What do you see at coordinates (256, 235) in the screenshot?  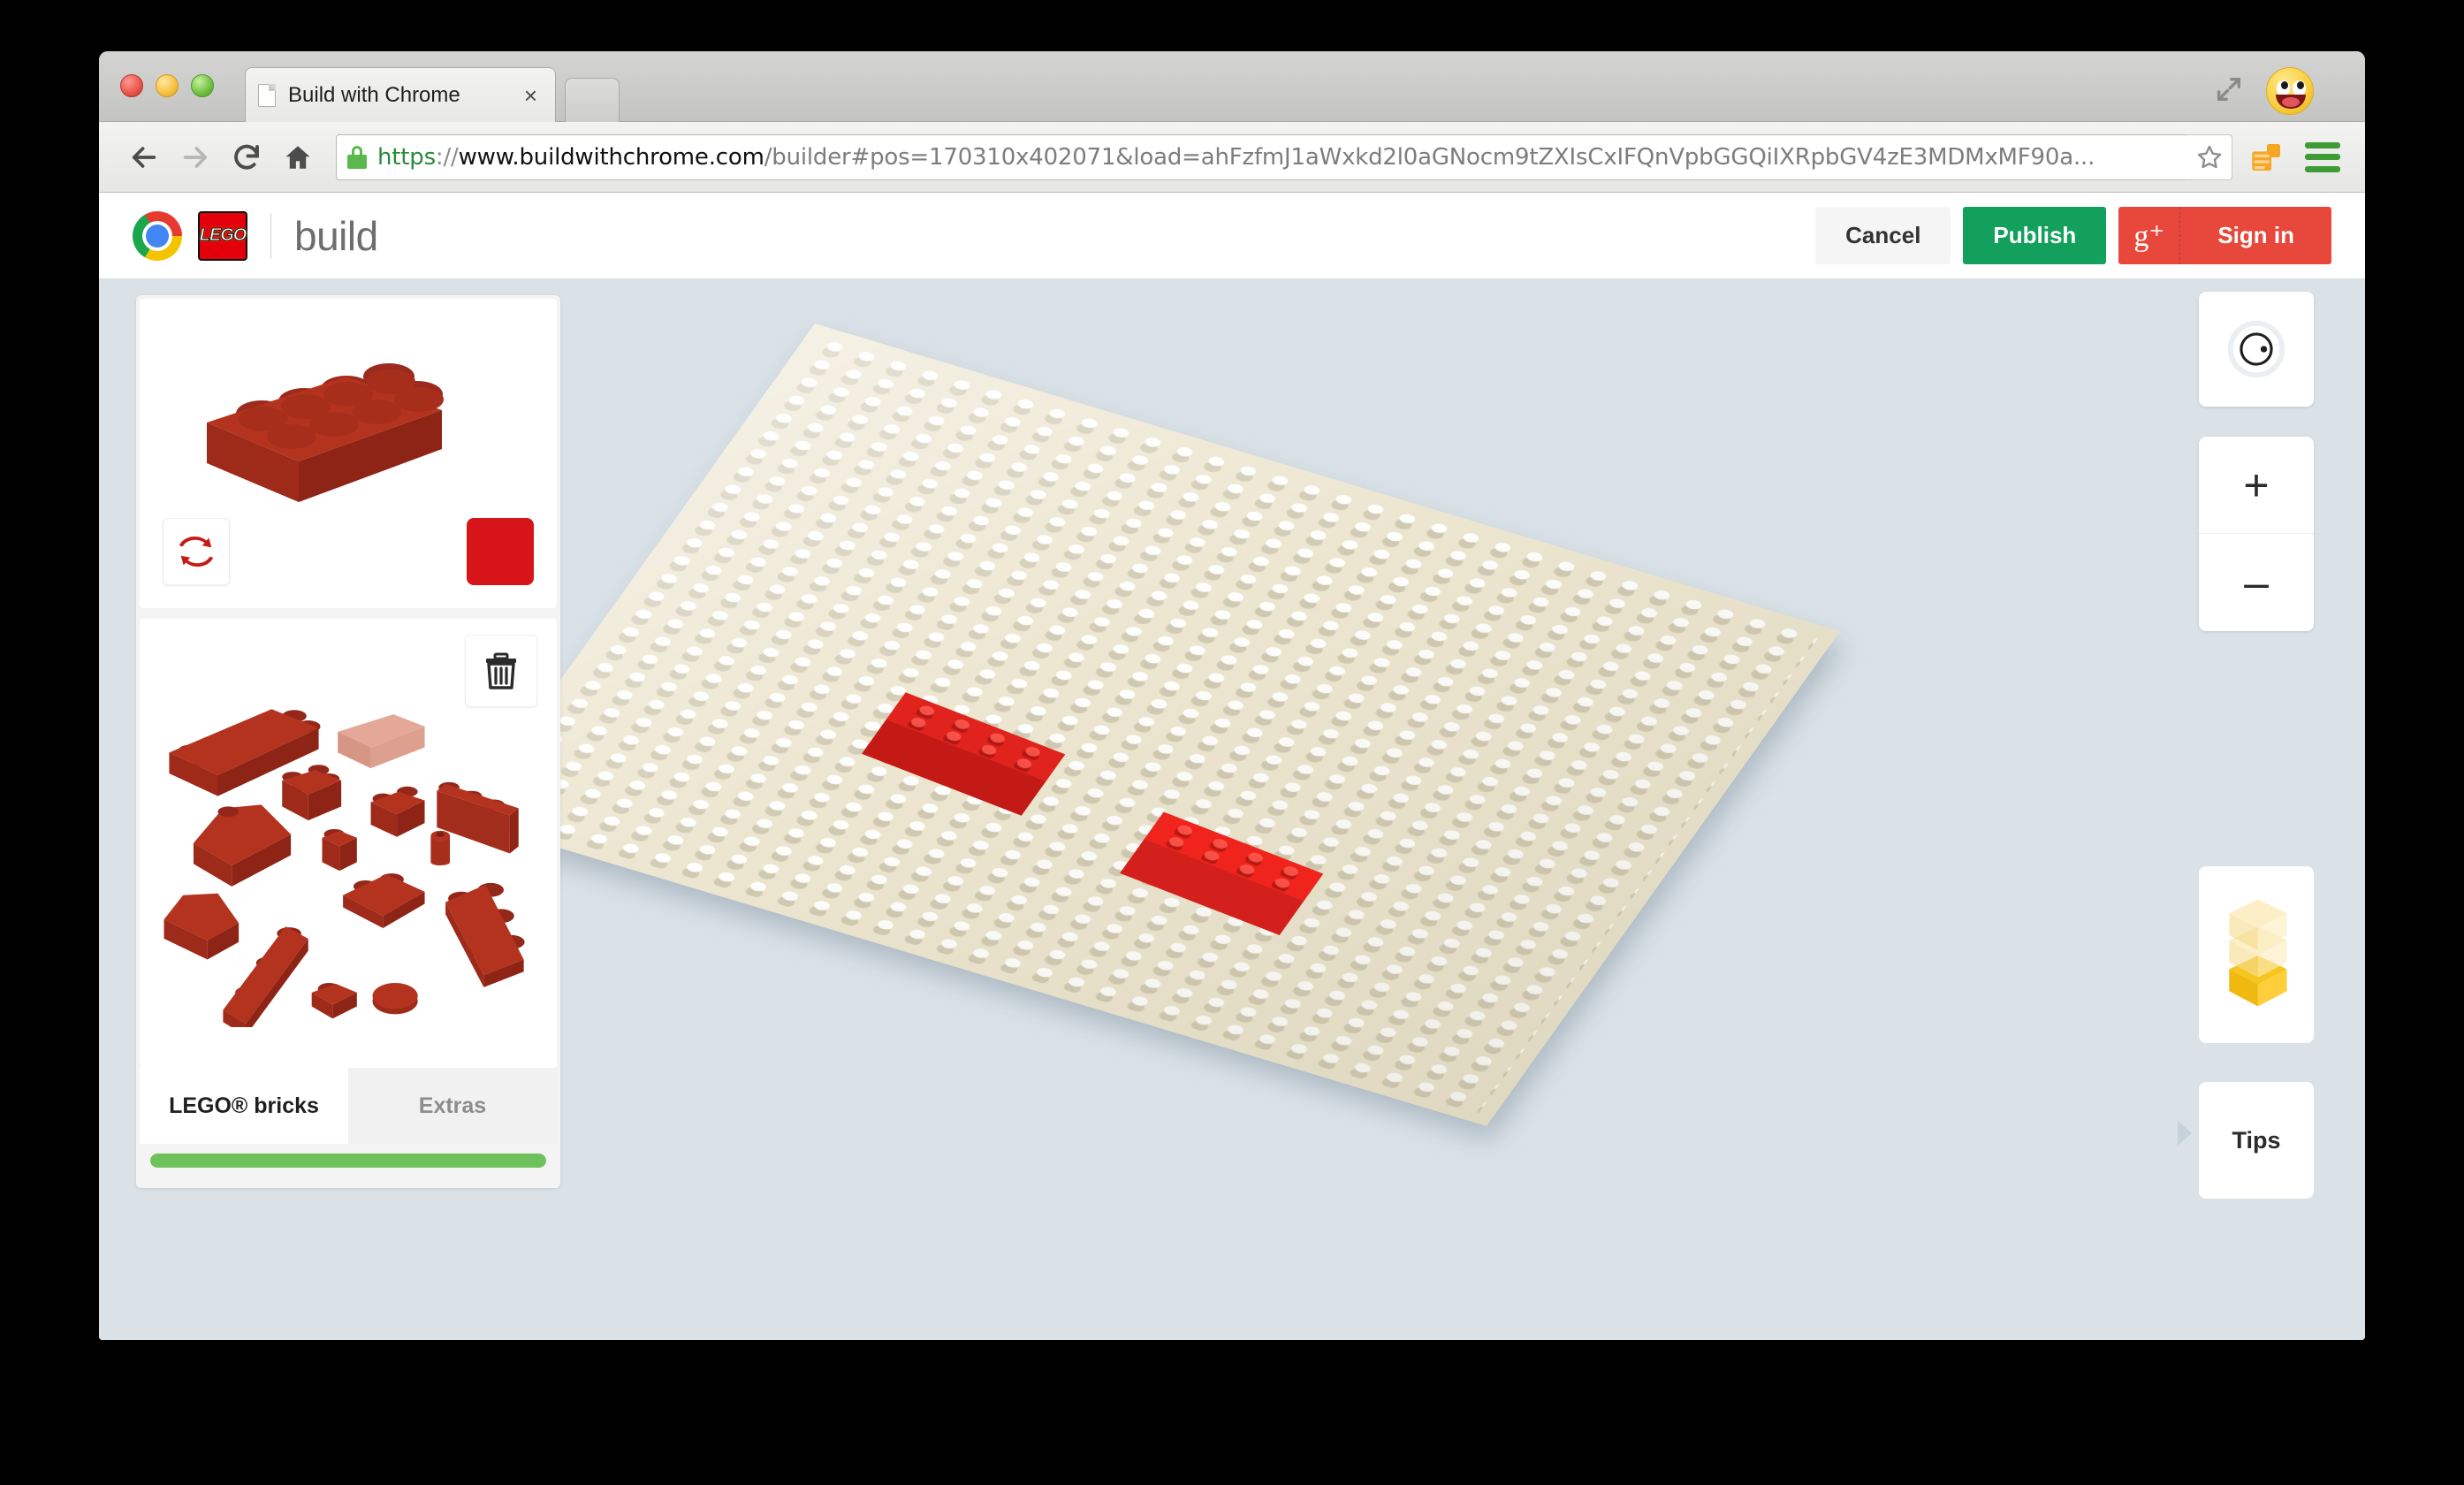 I see `brand-lockup: LEGO build` at bounding box center [256, 235].